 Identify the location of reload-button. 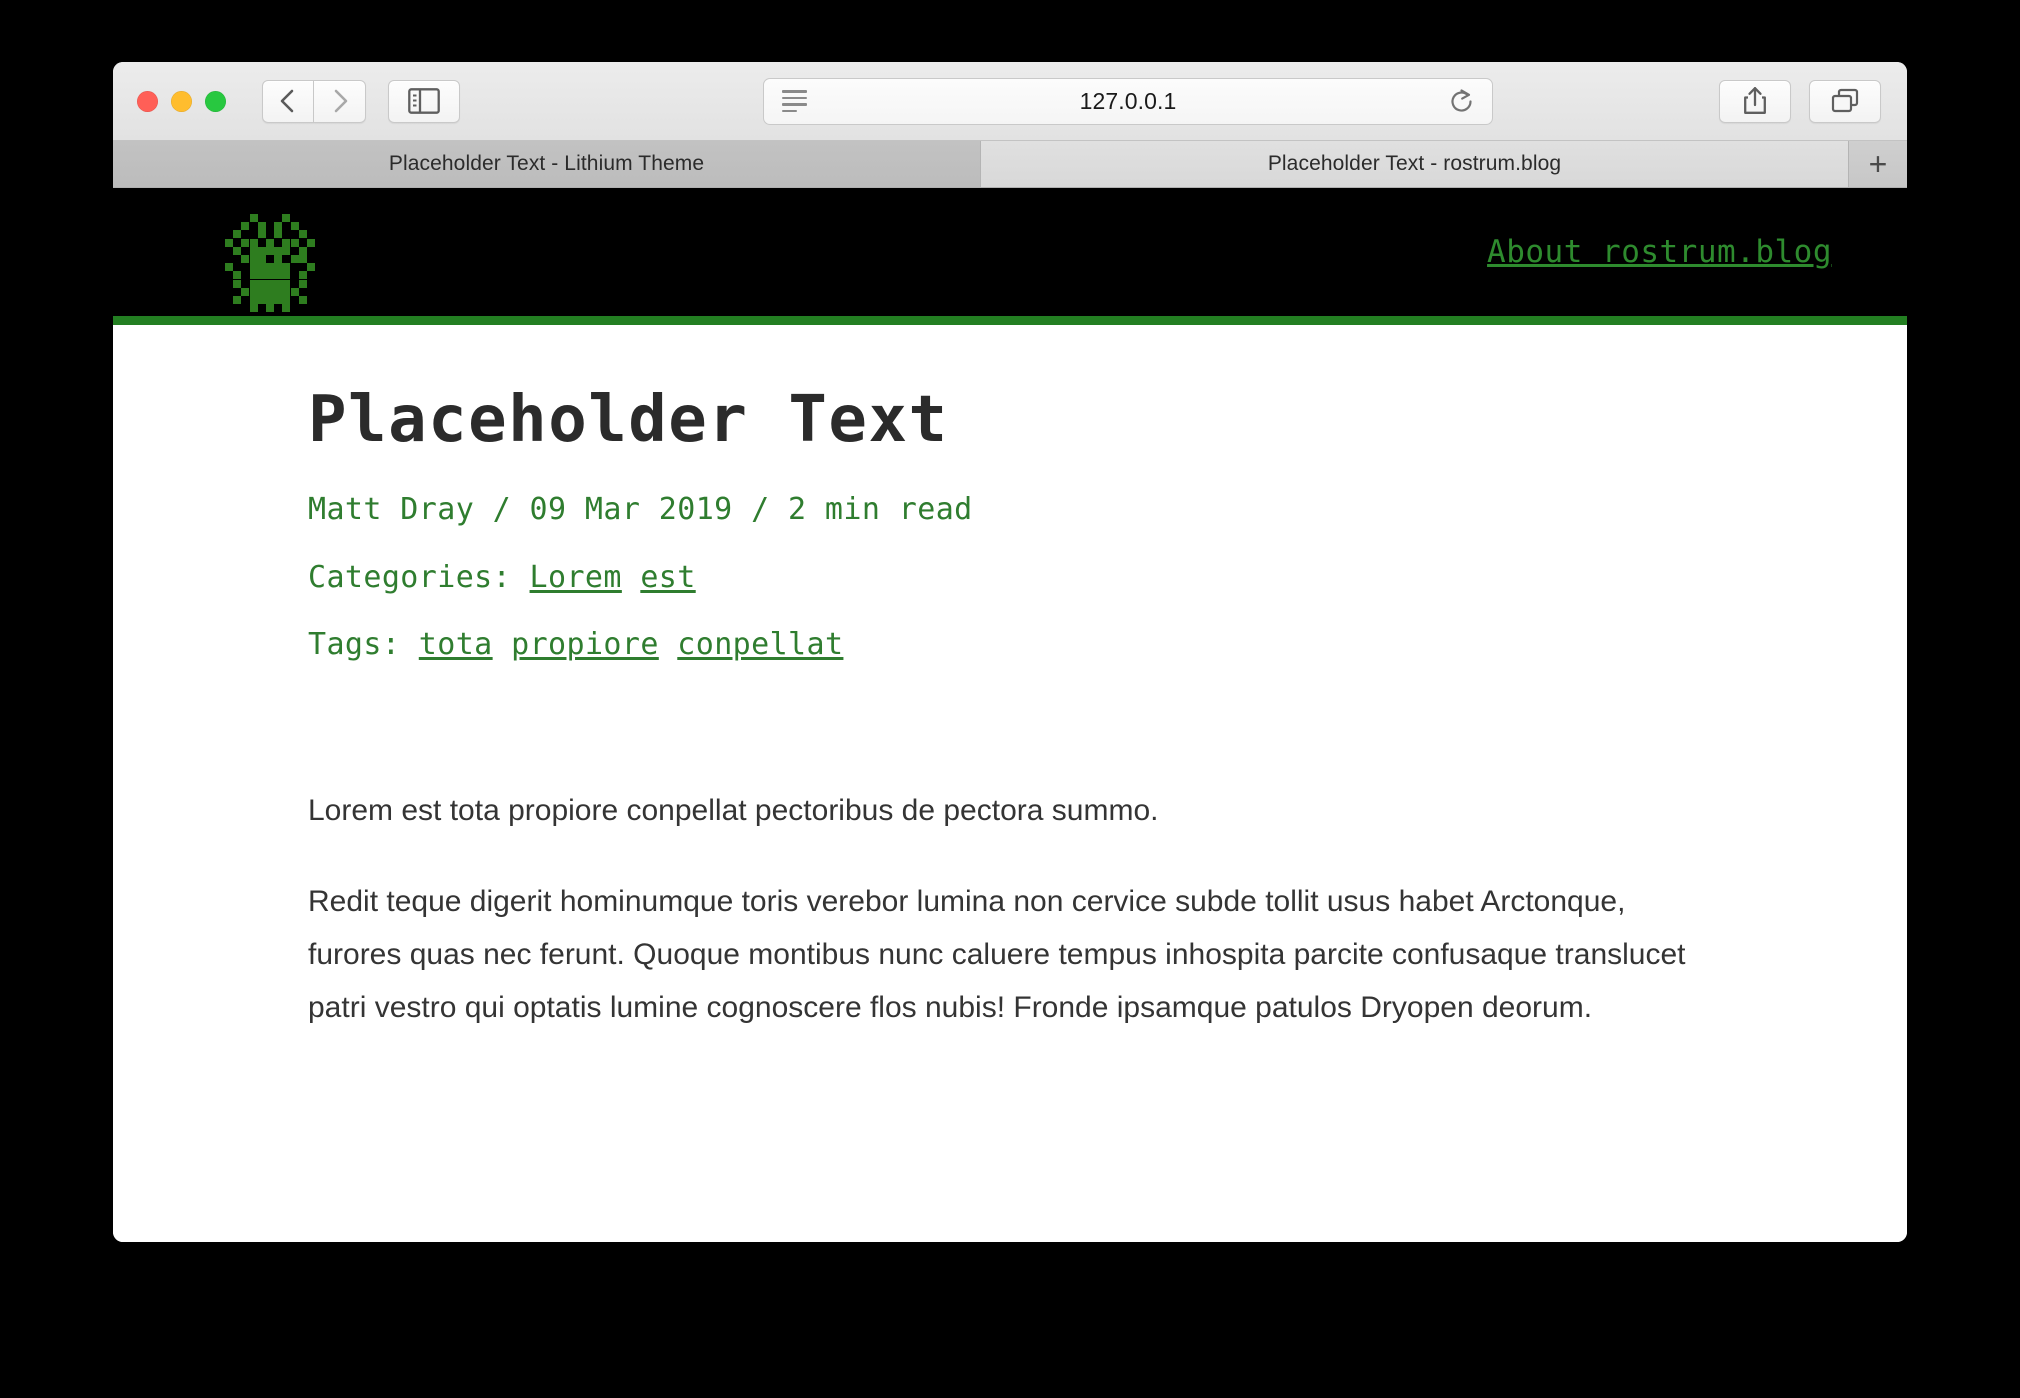
(1461, 101).